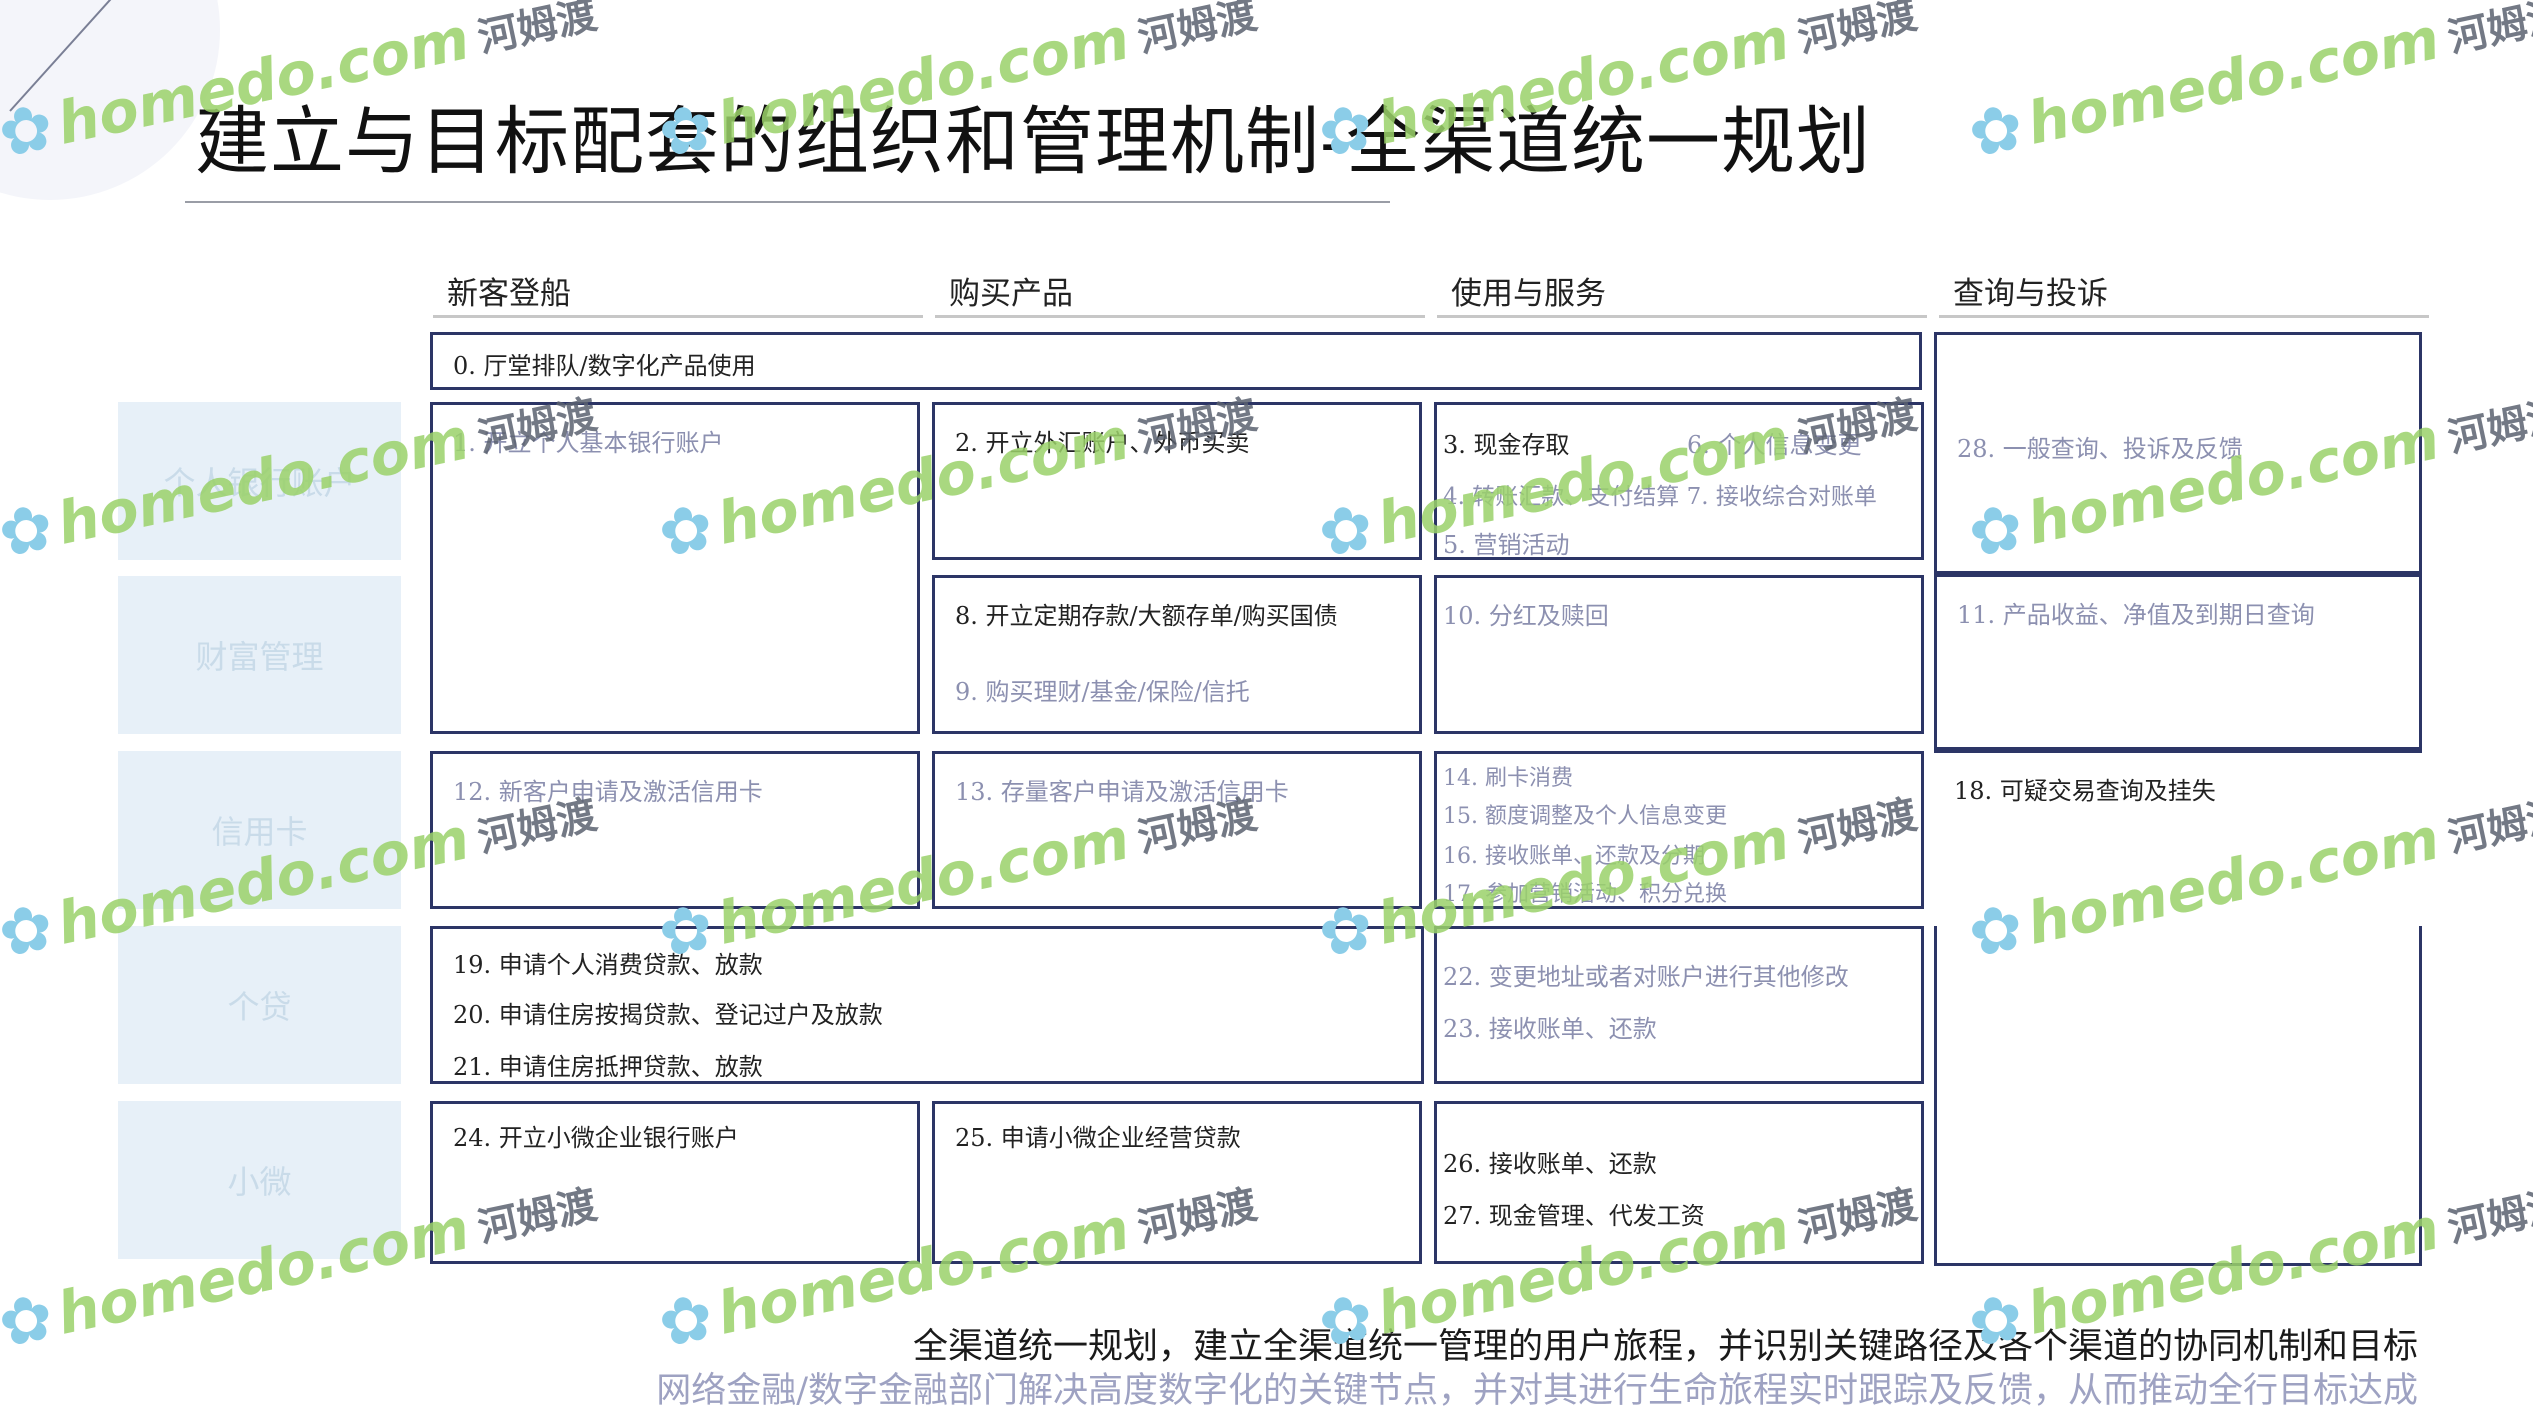 Image resolution: width=2533 pixels, height=1425 pixels. What do you see at coordinates (588, 443) in the screenshot?
I see `cell-text: 1. 开立个人基本银行账户` at bounding box center [588, 443].